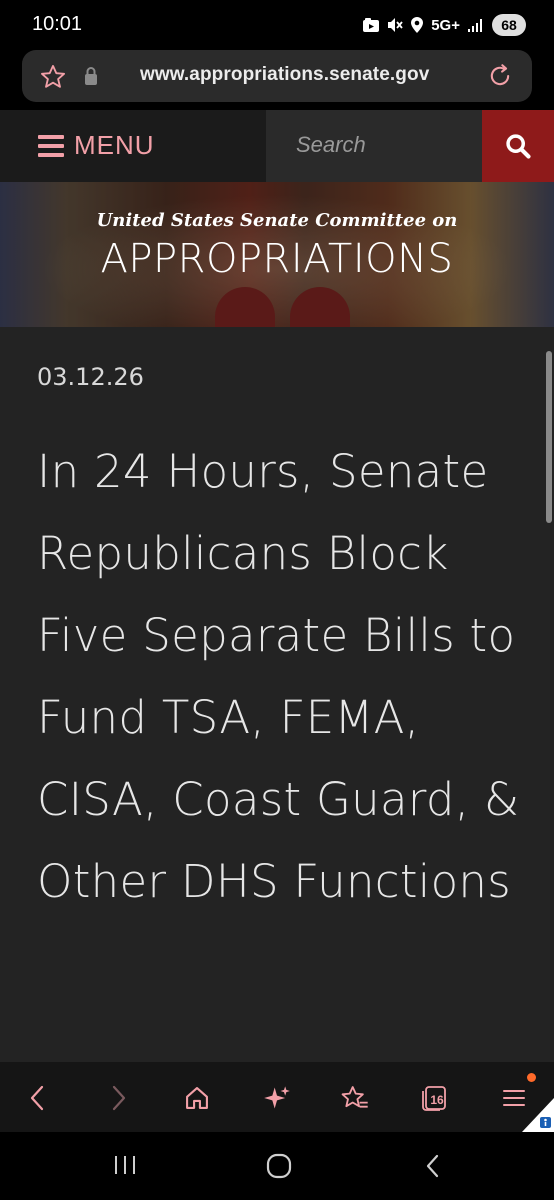 The width and height of the screenshot is (554, 1200). What do you see at coordinates (53, 77) in the screenshot?
I see `bookmark-star-icon` at bounding box center [53, 77].